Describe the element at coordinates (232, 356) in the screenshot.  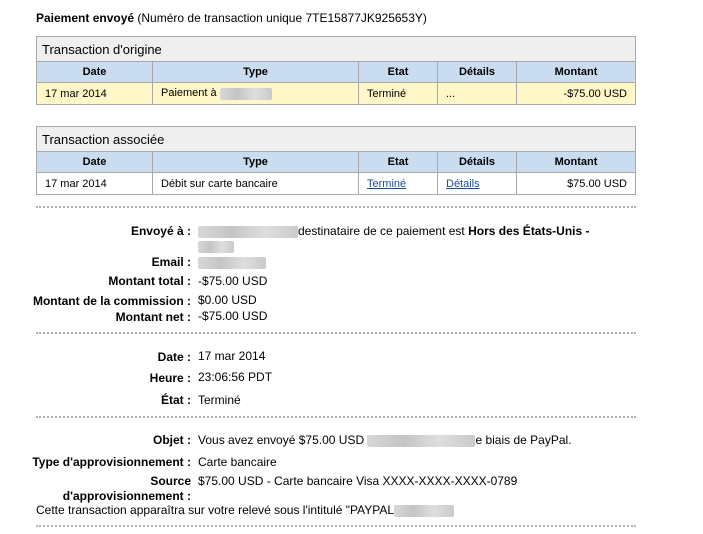
I see `date-value: 17 mar 2014` at that location.